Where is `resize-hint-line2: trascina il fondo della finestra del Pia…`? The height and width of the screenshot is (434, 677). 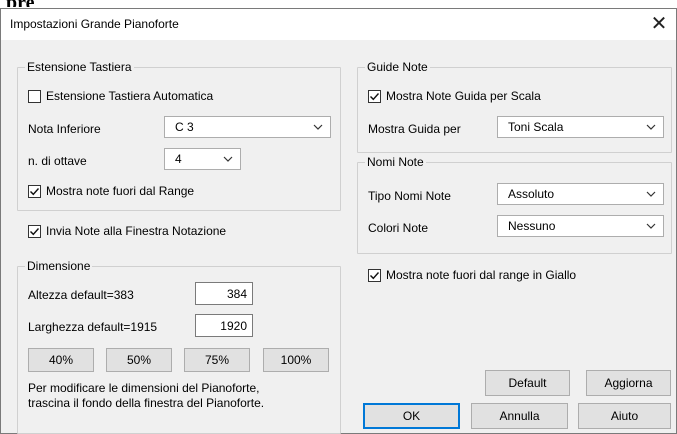
resize-hint-line2: trascina il fondo della finestra del Pia… is located at coordinates (146, 403).